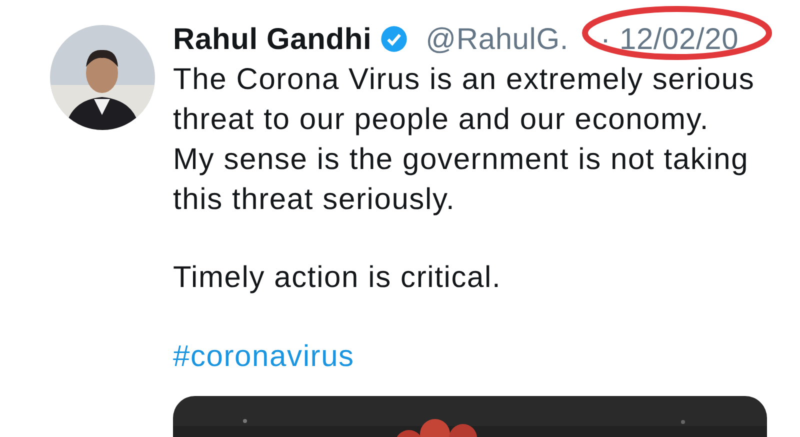 Image resolution: width=800 pixels, height=437 pixels. Describe the element at coordinates (337, 278) in the screenshot. I see `tweet-text: Timely action is critical.` at that location.